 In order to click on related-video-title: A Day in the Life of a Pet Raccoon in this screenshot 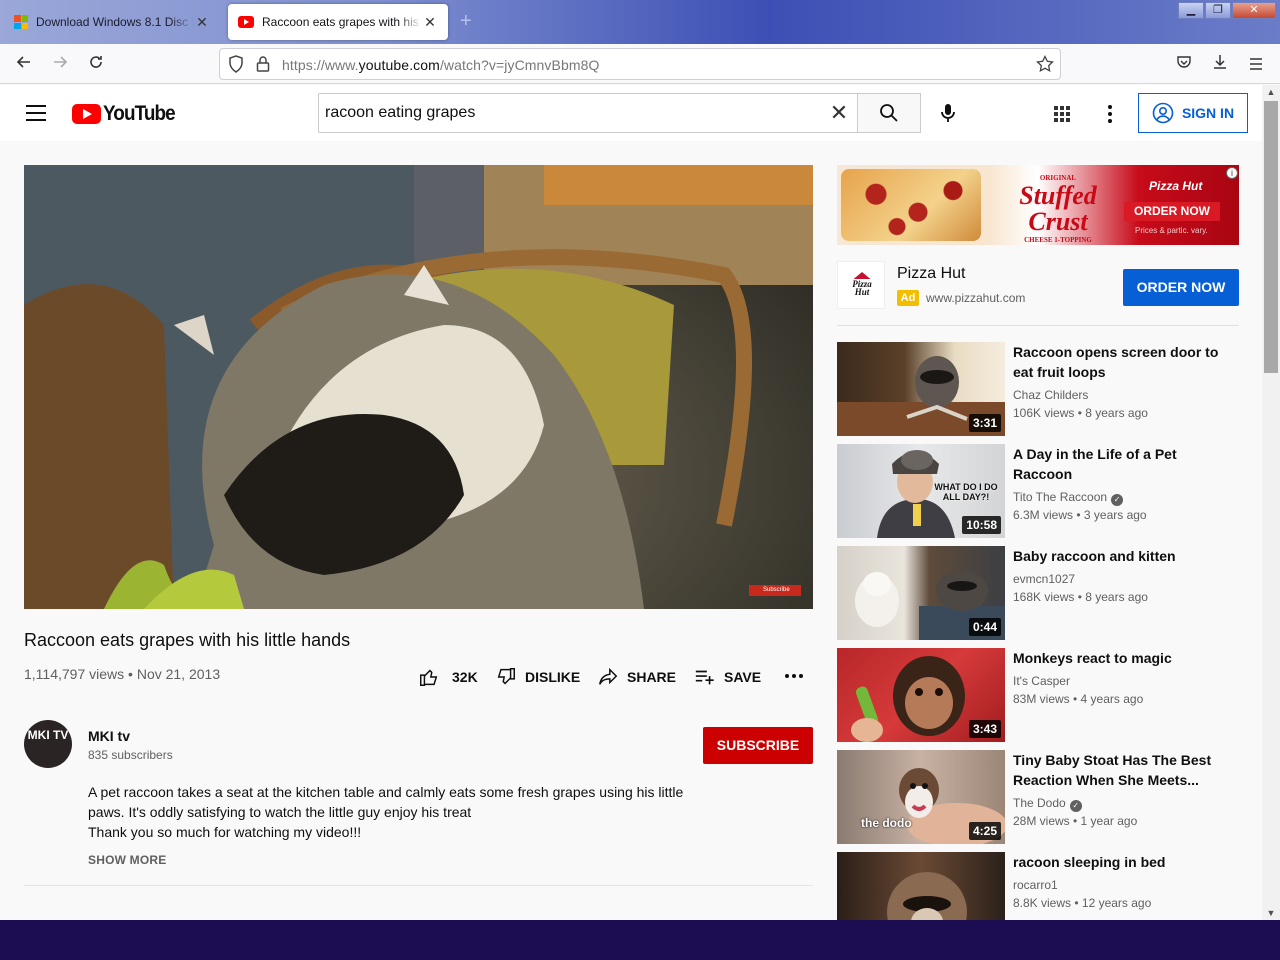, I will do `click(1121, 464)`.